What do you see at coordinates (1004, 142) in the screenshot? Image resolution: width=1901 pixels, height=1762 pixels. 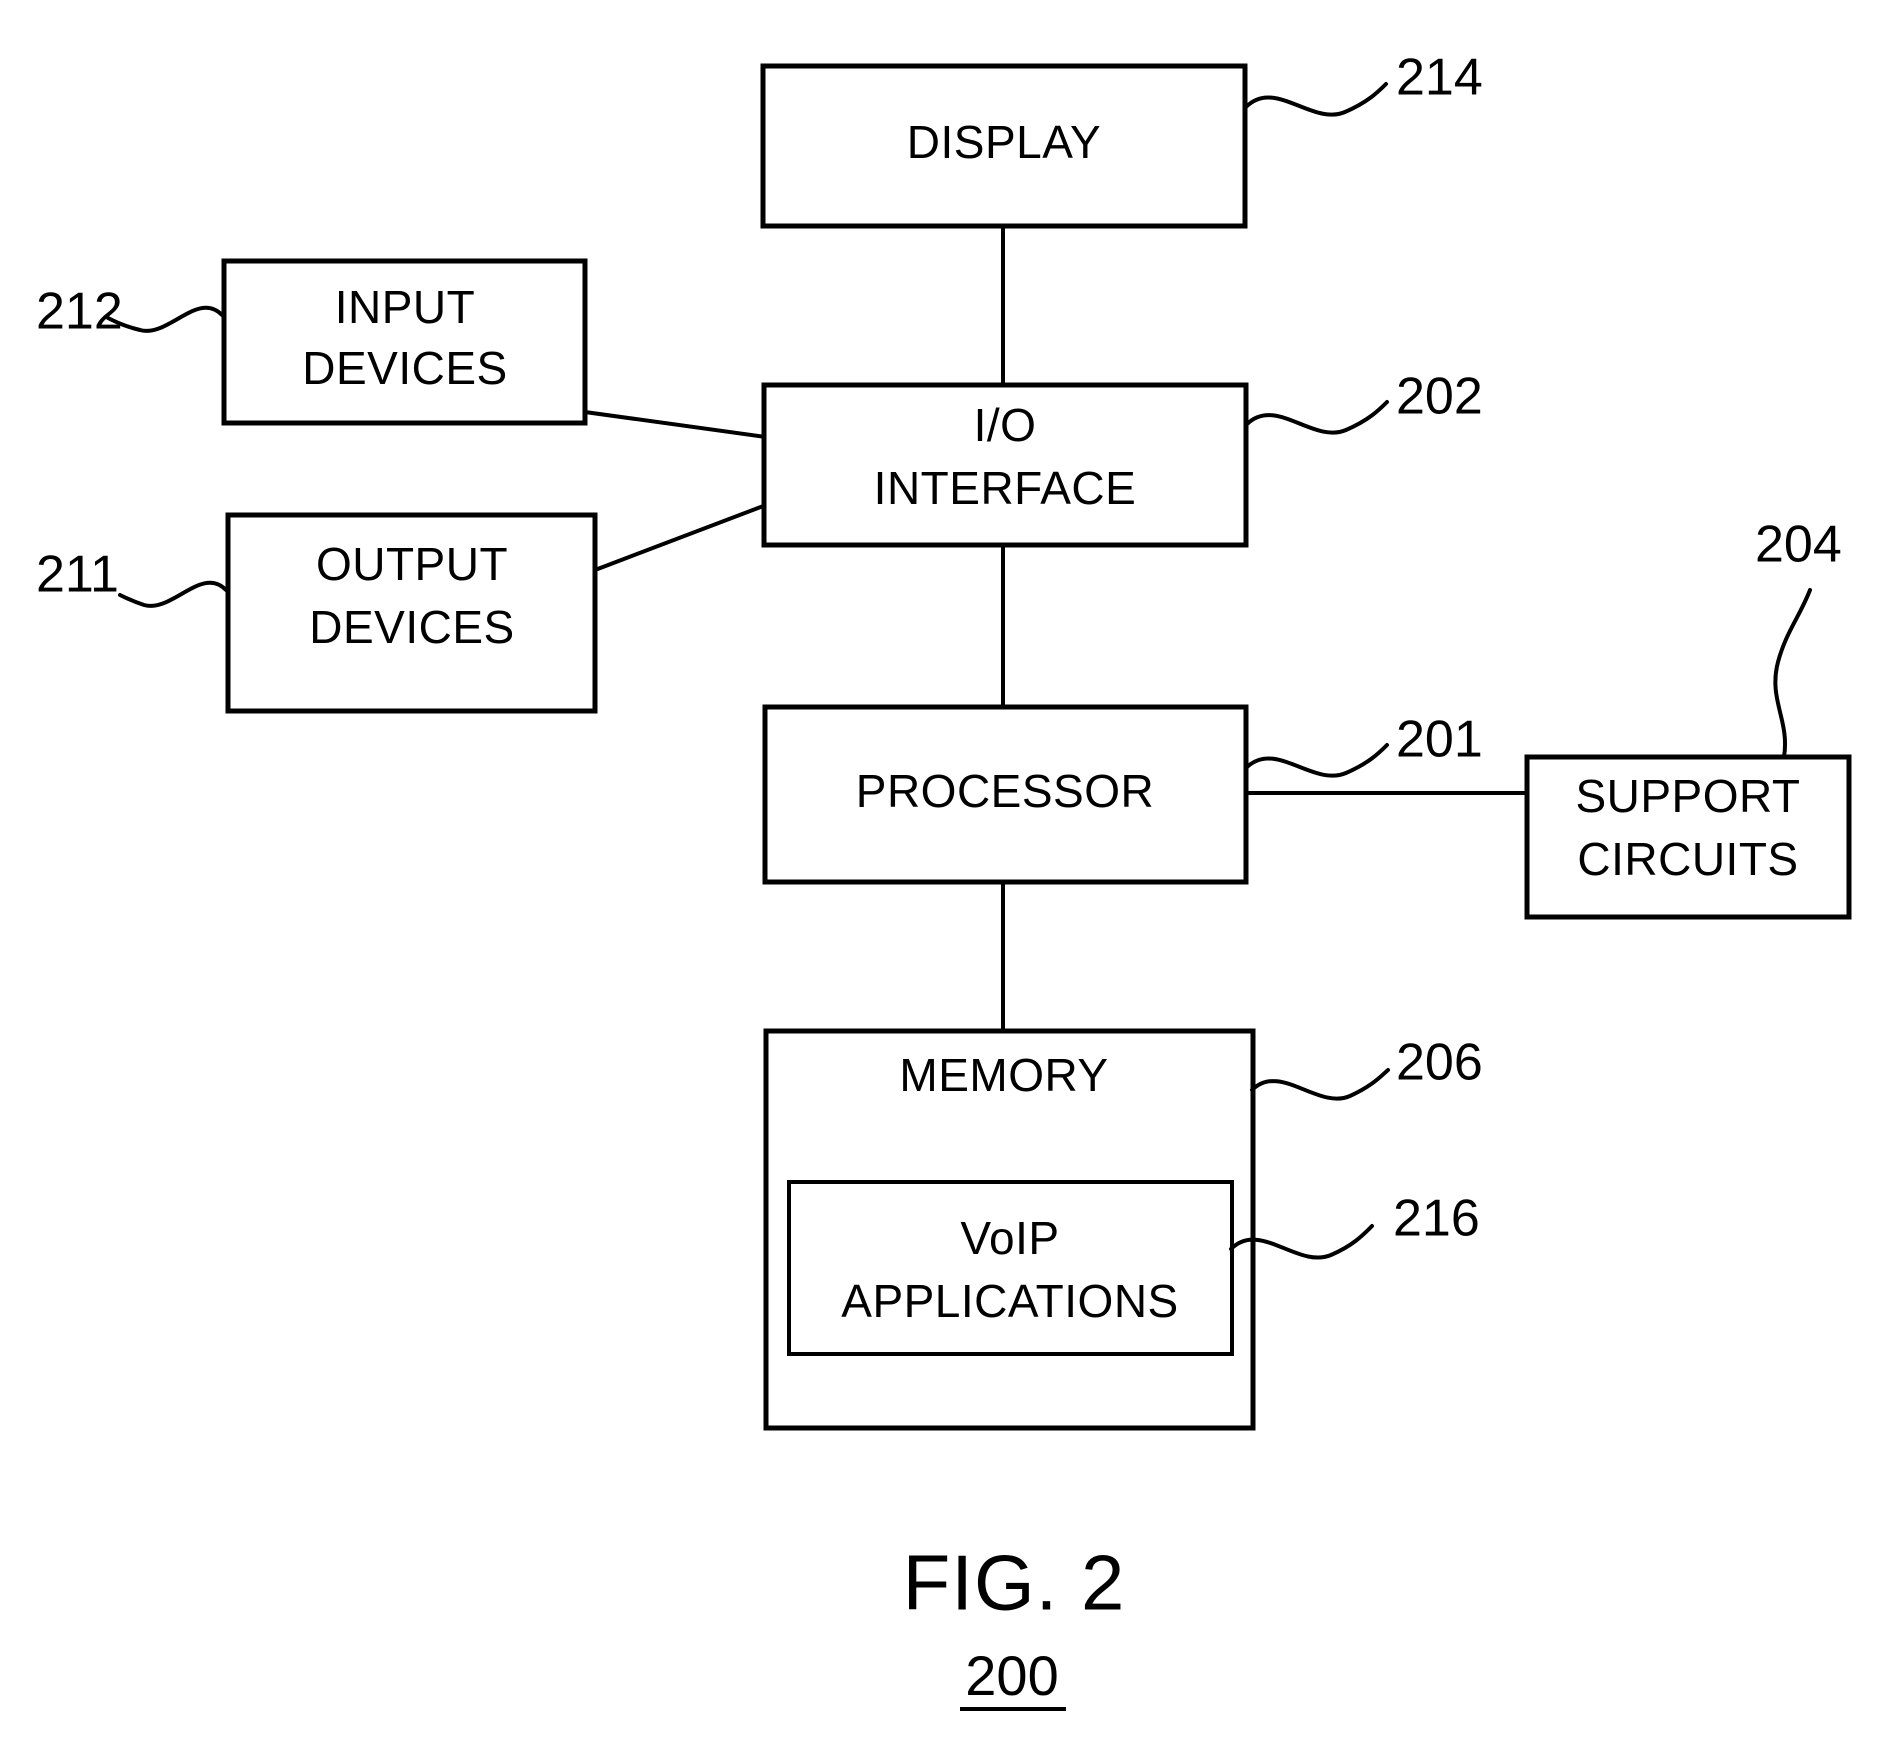 I see `display-label: DISPLAY` at bounding box center [1004, 142].